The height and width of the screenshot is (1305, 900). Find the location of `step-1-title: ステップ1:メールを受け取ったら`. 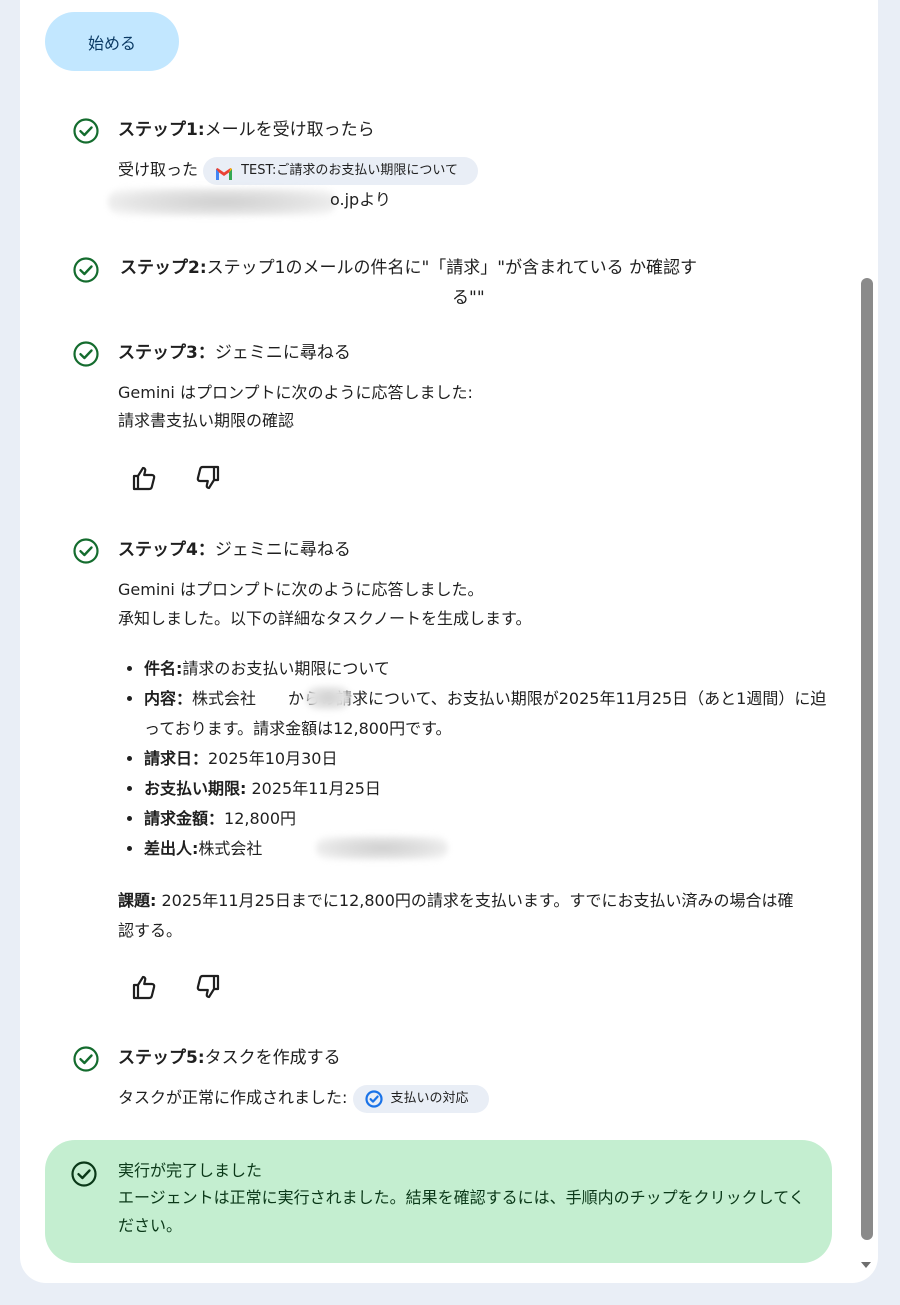

step-1-title: ステップ1:メールを受け取ったら is located at coordinates (246, 127).